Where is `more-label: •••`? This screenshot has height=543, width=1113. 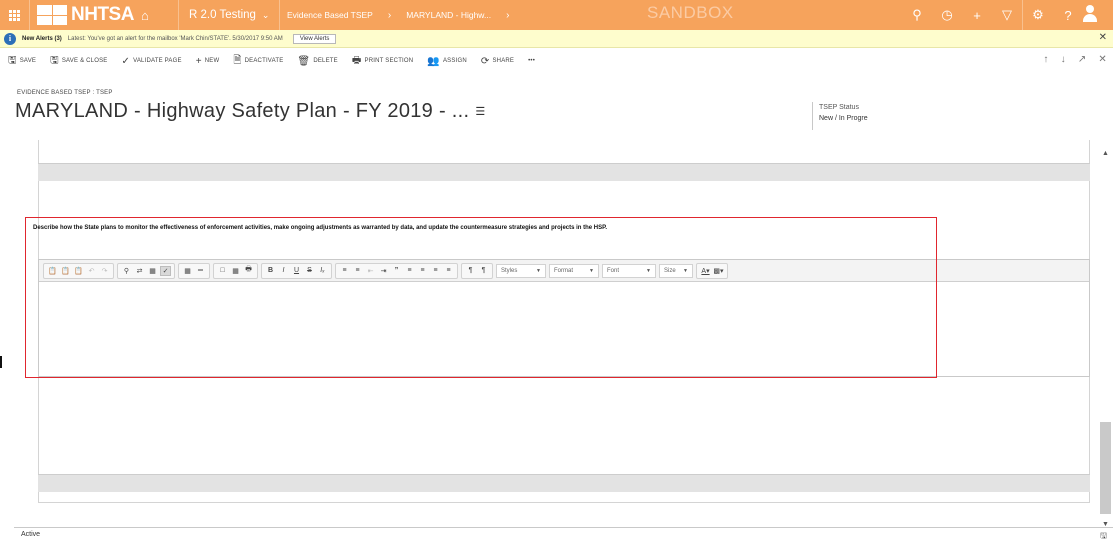
more-label: ••• is located at coordinates (532, 61).